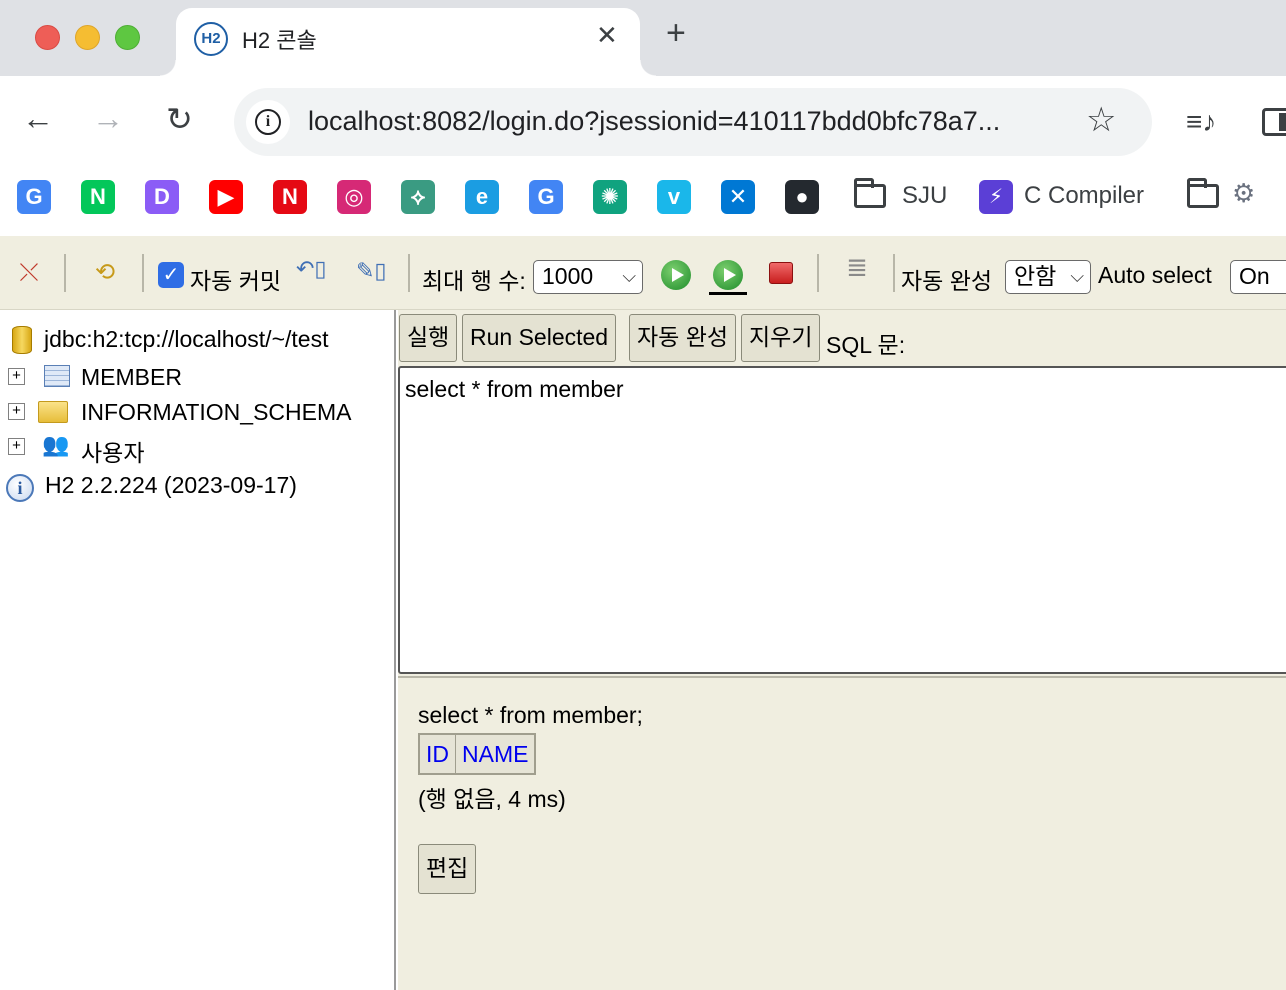  I want to click on youtube-bookmark-icon: ▶, so click(226, 197).